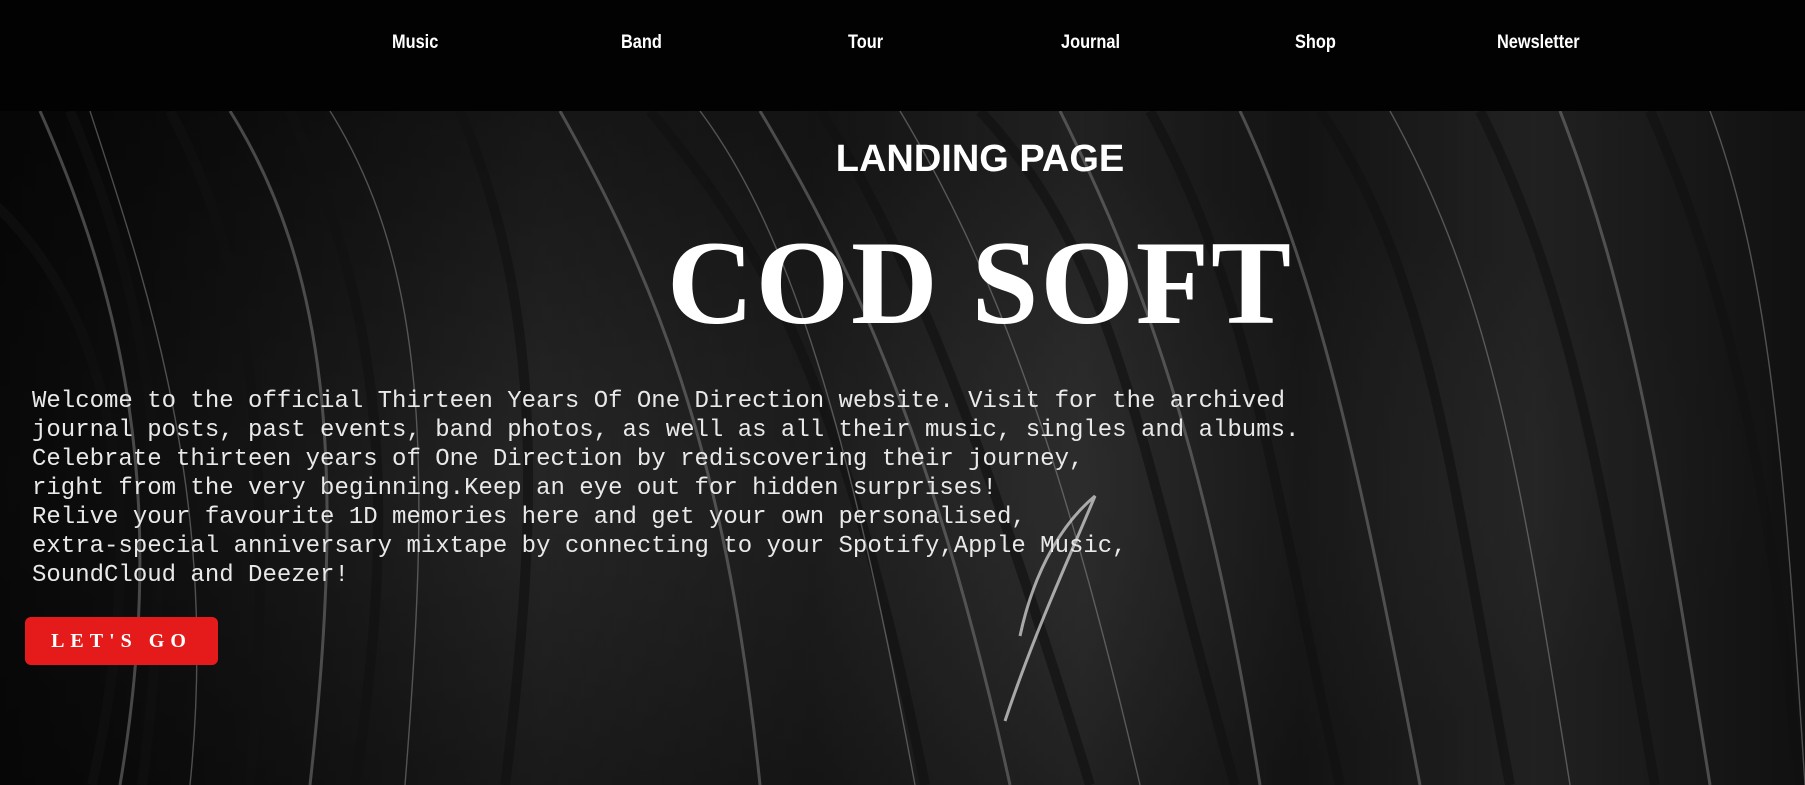  I want to click on nav-link-newsletter: Newsletter, so click(1538, 43).